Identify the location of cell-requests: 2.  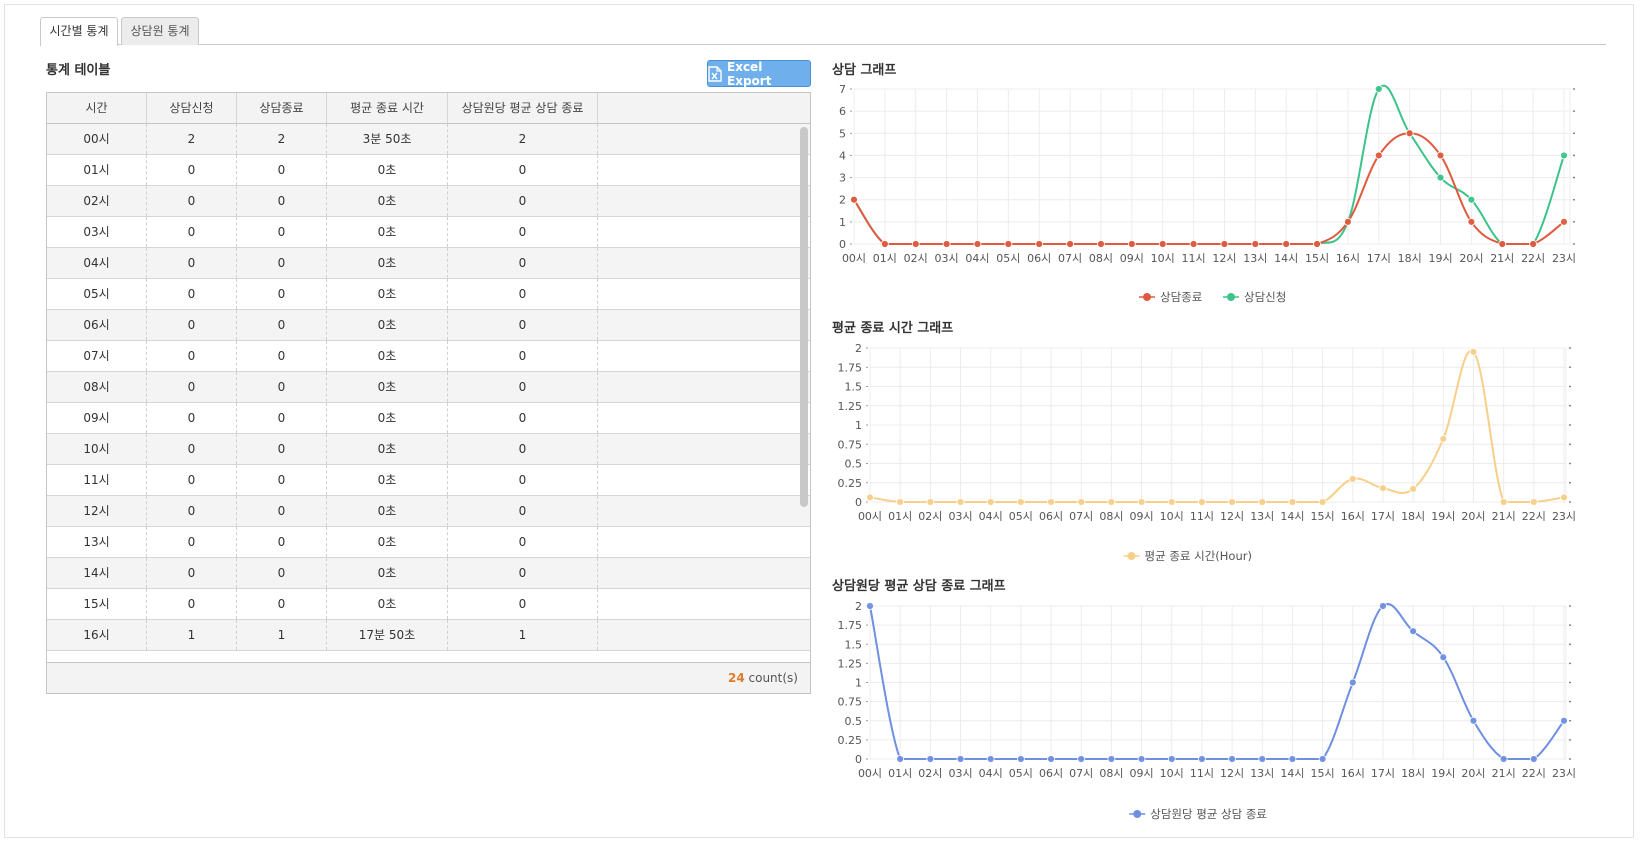
(192, 139).